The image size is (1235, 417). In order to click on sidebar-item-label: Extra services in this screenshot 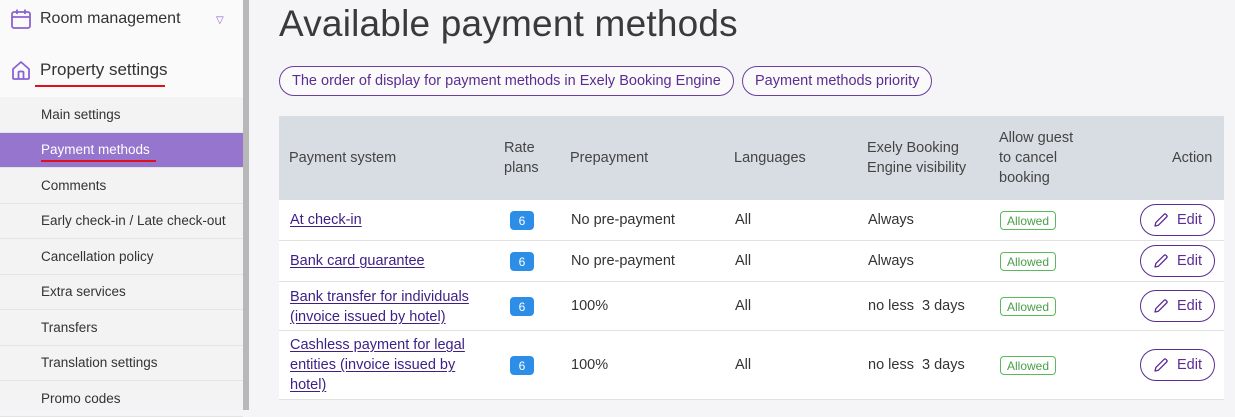, I will do `click(83, 292)`.